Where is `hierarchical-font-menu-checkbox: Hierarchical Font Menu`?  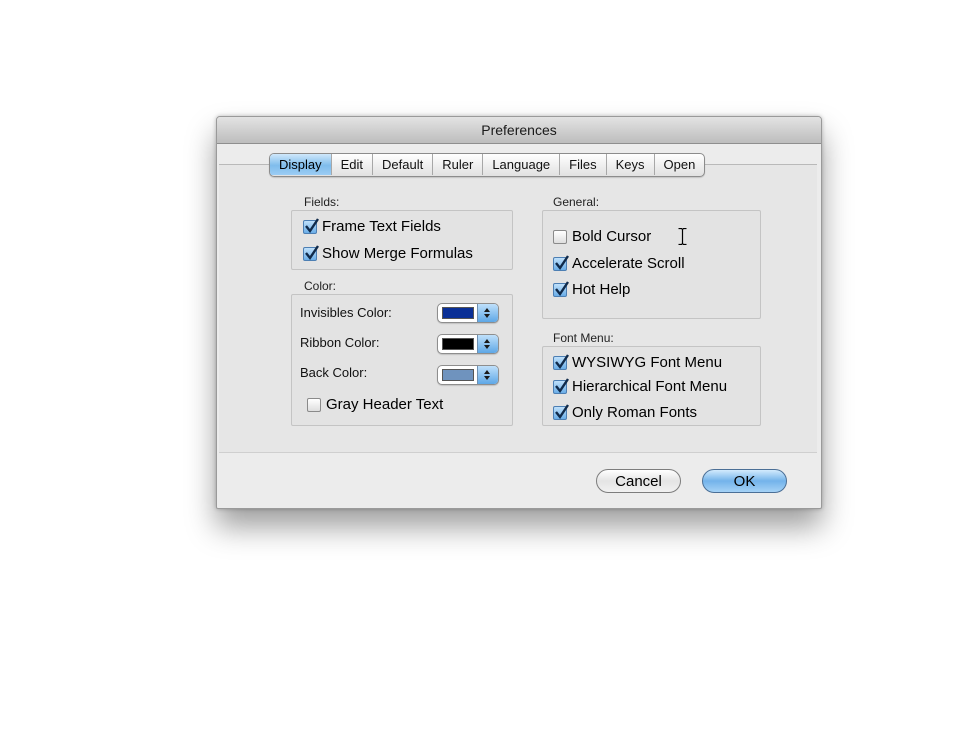
hierarchical-font-menu-checkbox: Hierarchical Font Menu is located at coordinates (640, 386).